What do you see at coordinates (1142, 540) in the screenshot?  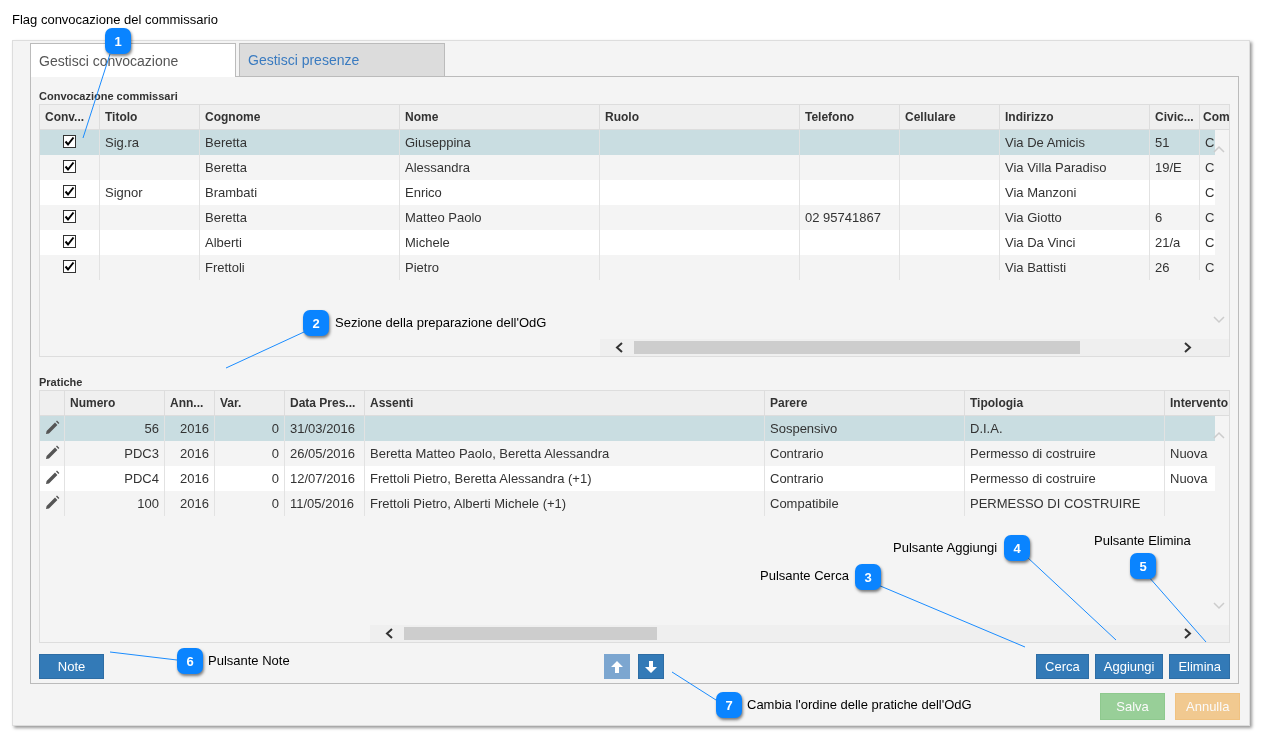 I see `callout-label: Pulsante Elimina` at bounding box center [1142, 540].